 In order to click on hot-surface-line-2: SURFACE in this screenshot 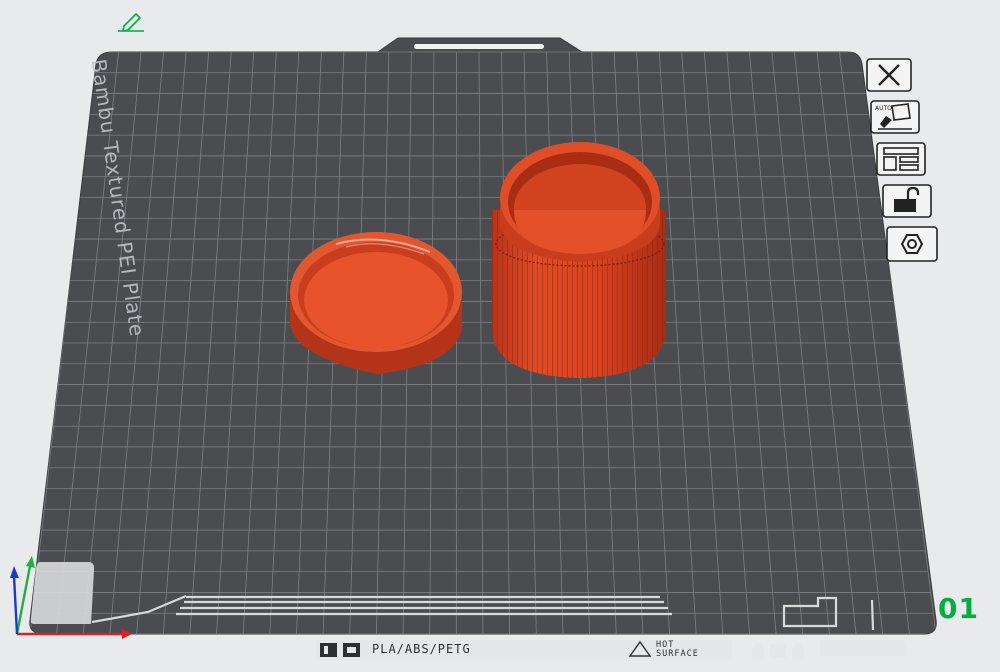, I will do `click(677, 654)`.